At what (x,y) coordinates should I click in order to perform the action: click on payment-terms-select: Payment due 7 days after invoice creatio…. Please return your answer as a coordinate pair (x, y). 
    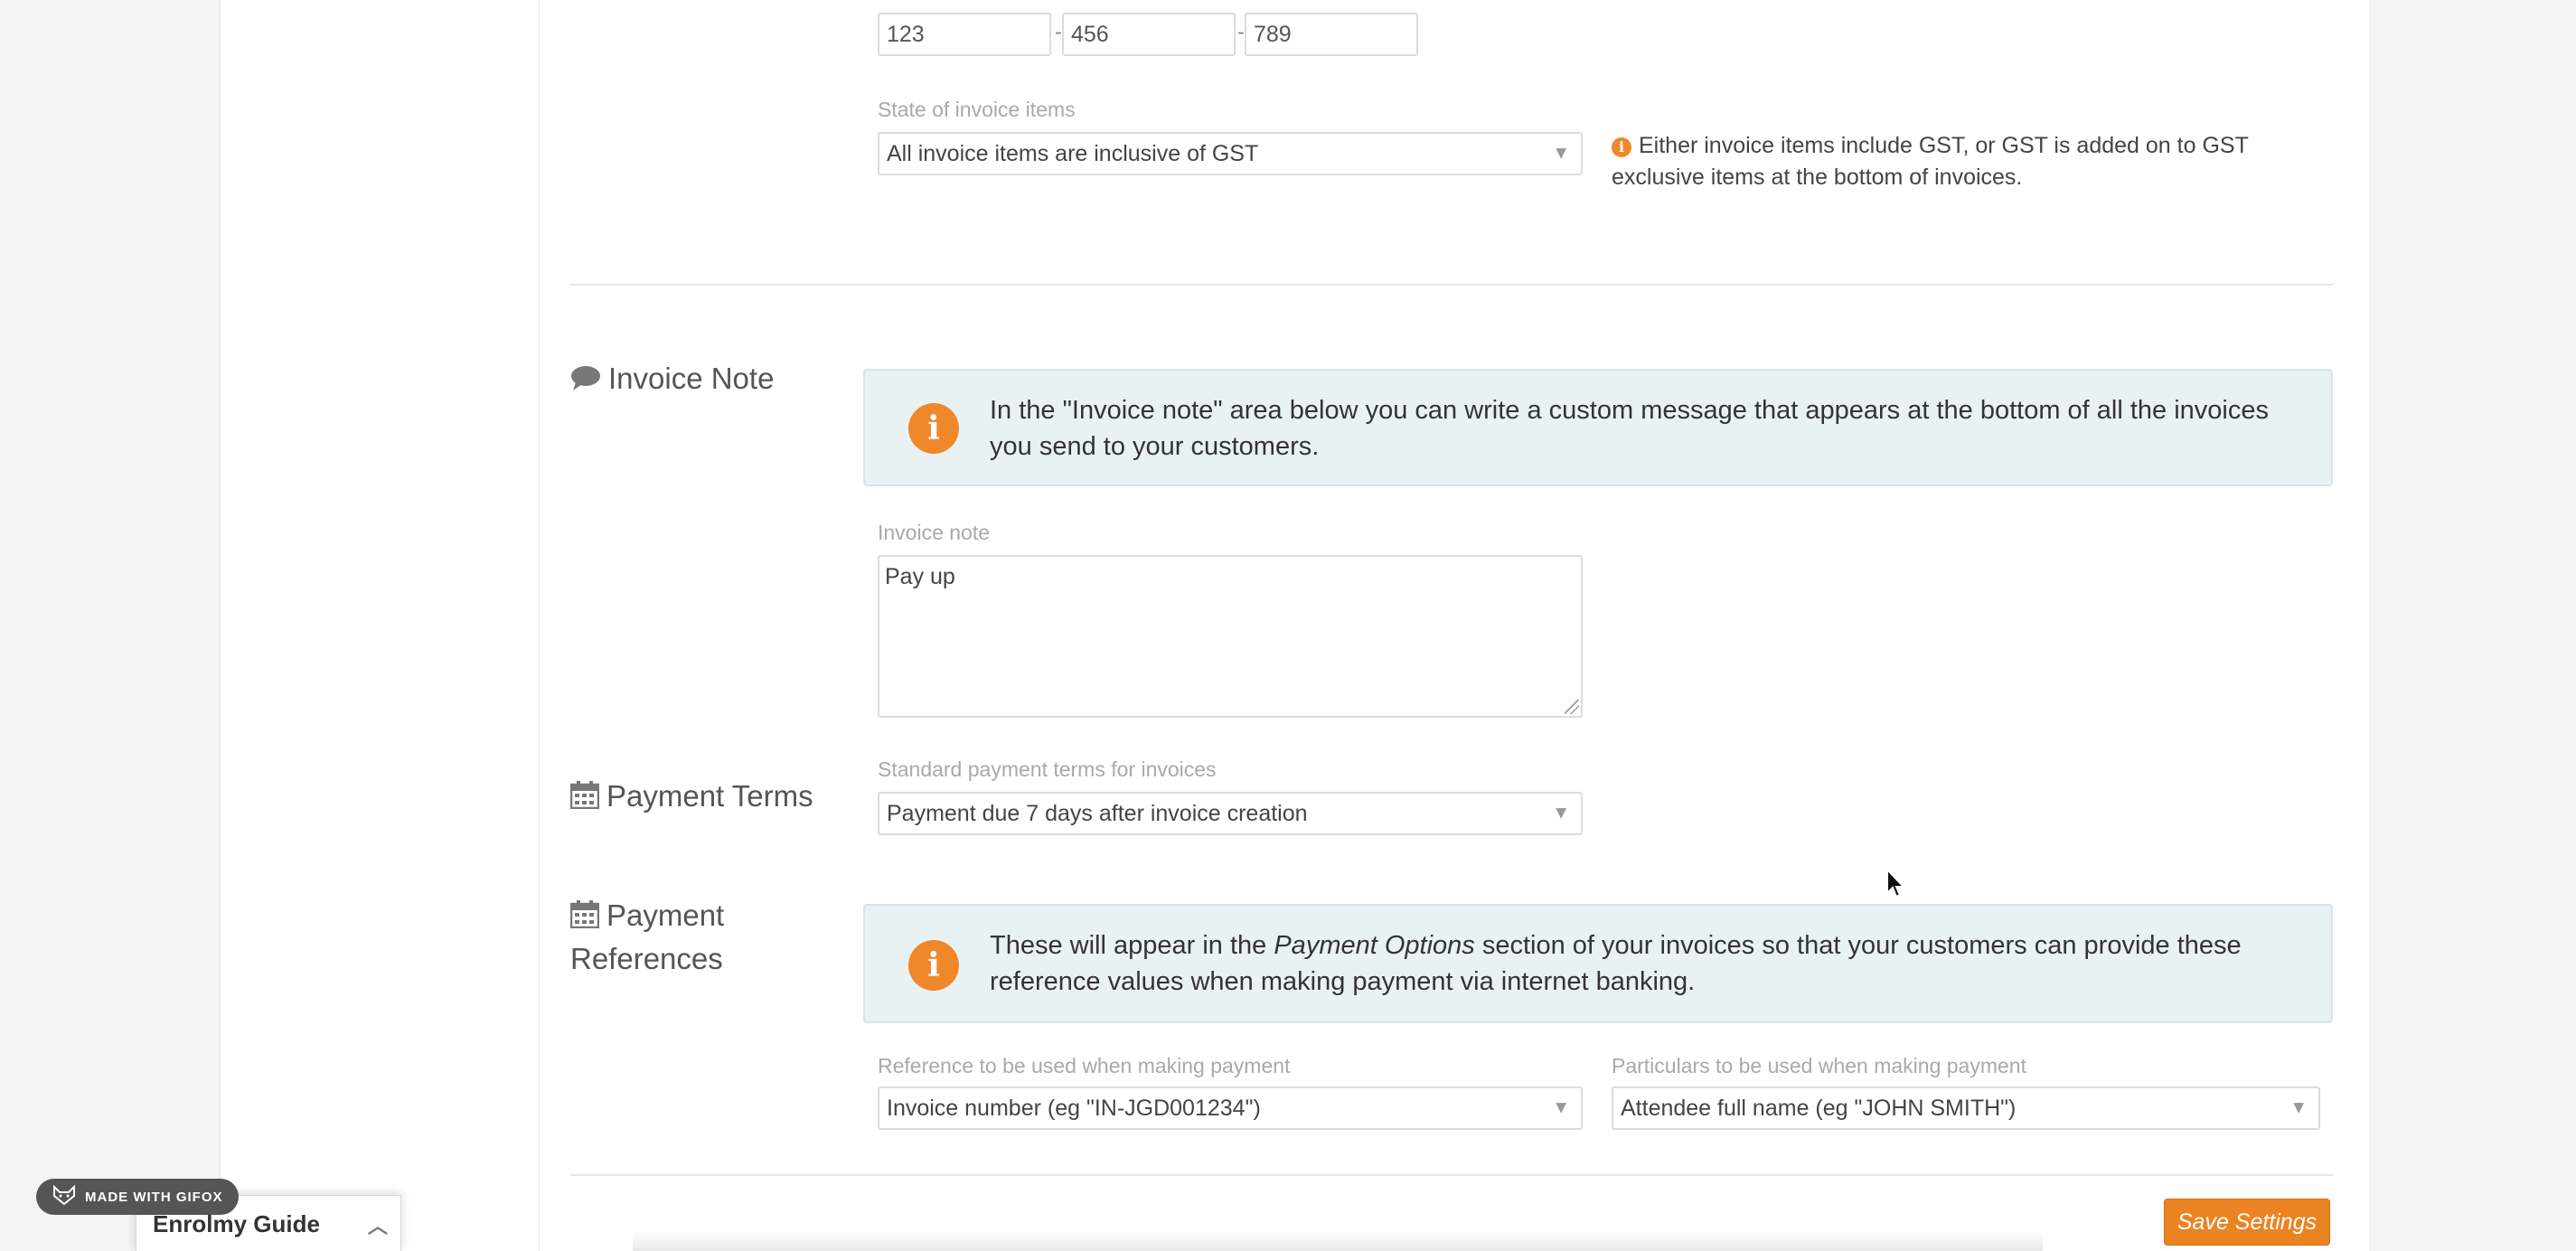
    Looking at the image, I should click on (1230, 814).